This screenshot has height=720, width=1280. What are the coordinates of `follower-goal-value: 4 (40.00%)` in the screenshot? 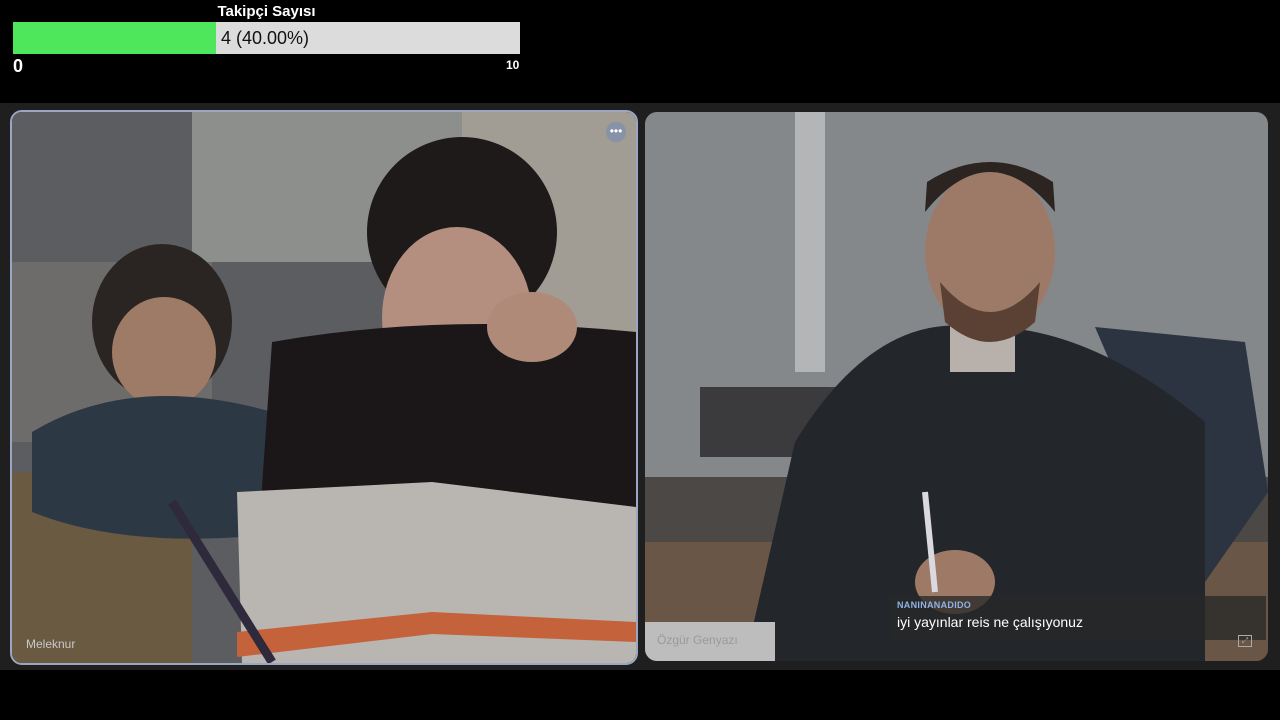 It's located at (265, 38).